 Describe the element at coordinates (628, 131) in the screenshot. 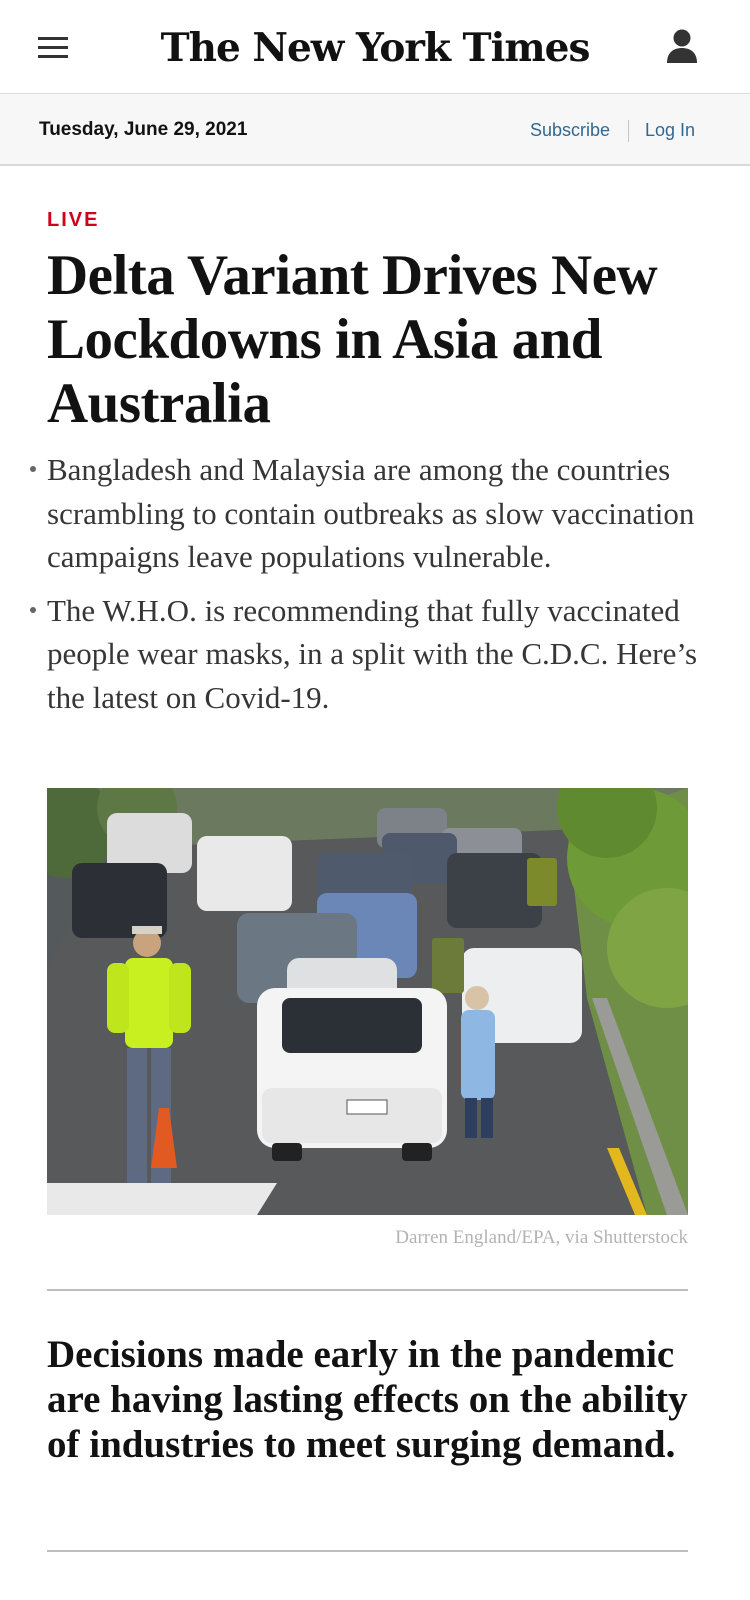

I see `link-divider` at that location.